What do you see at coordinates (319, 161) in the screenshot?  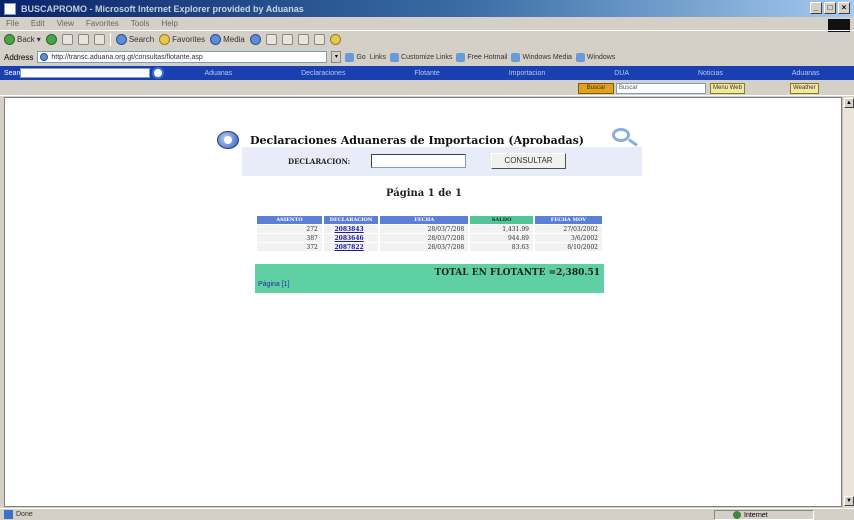 I see `declaracion-label: DECLARACION:` at bounding box center [319, 161].